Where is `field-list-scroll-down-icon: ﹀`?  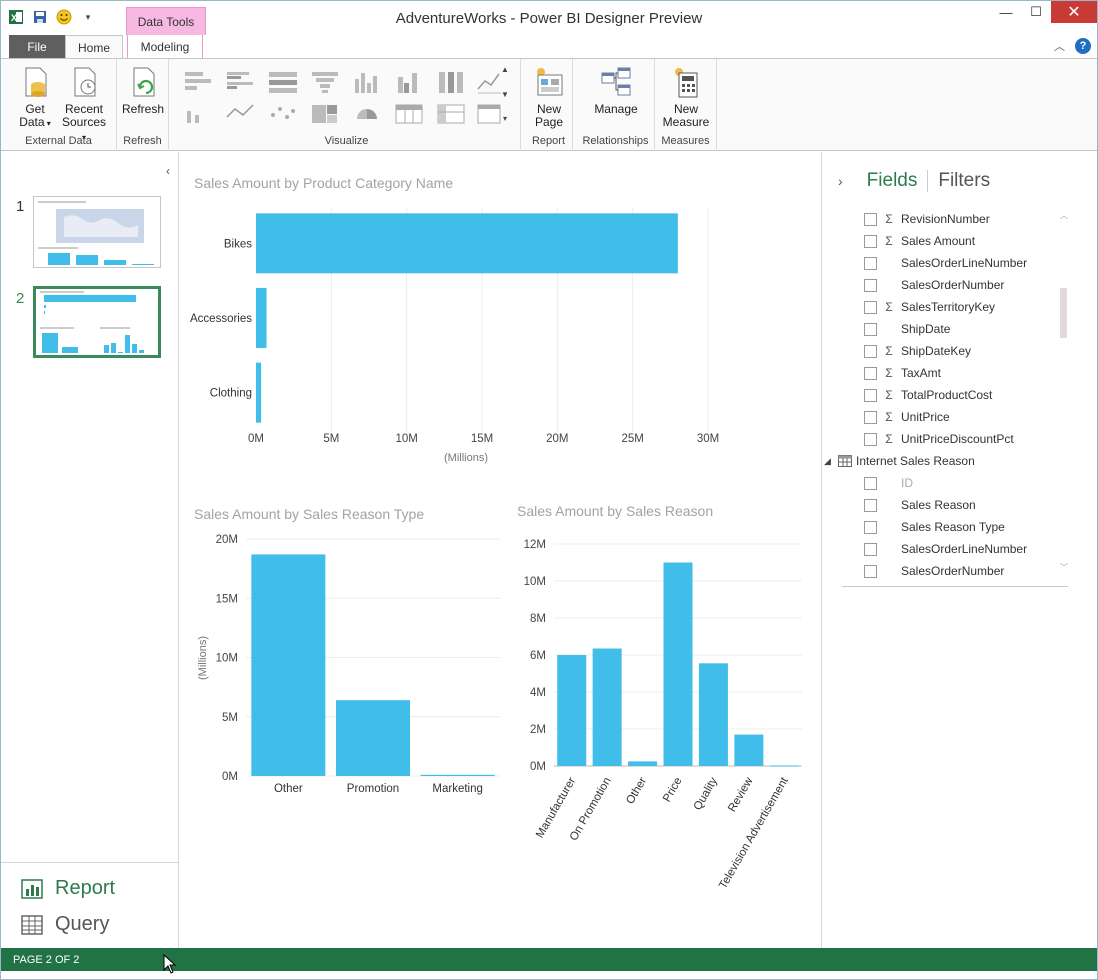
field-list-scroll-down-icon: ﹀ is located at coordinates (1064, 567).